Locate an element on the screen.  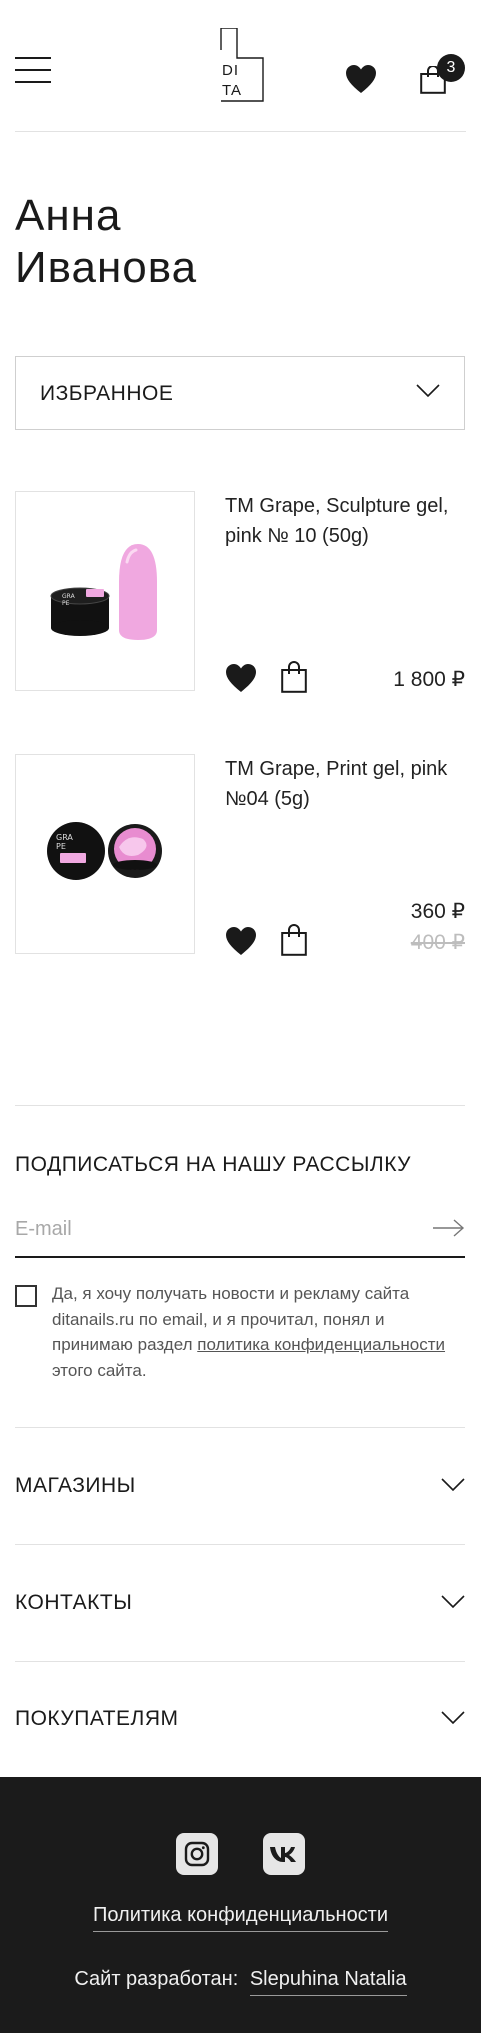
logo-text-bottom: TA is located at coordinates (232, 90).